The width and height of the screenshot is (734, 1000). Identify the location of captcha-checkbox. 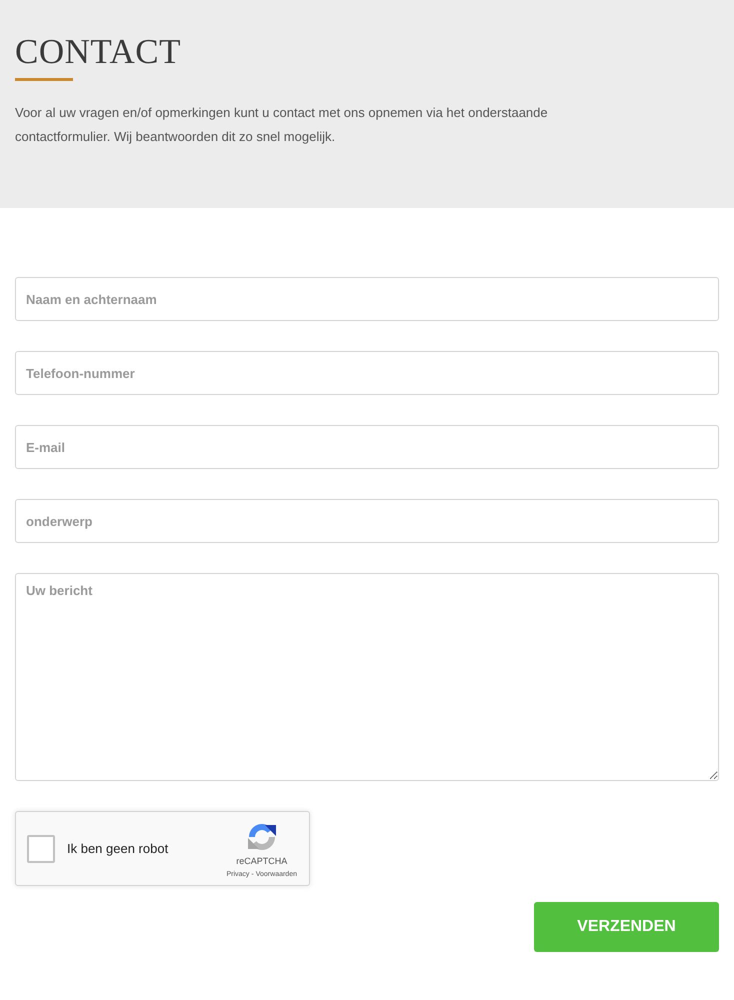
(41, 848).